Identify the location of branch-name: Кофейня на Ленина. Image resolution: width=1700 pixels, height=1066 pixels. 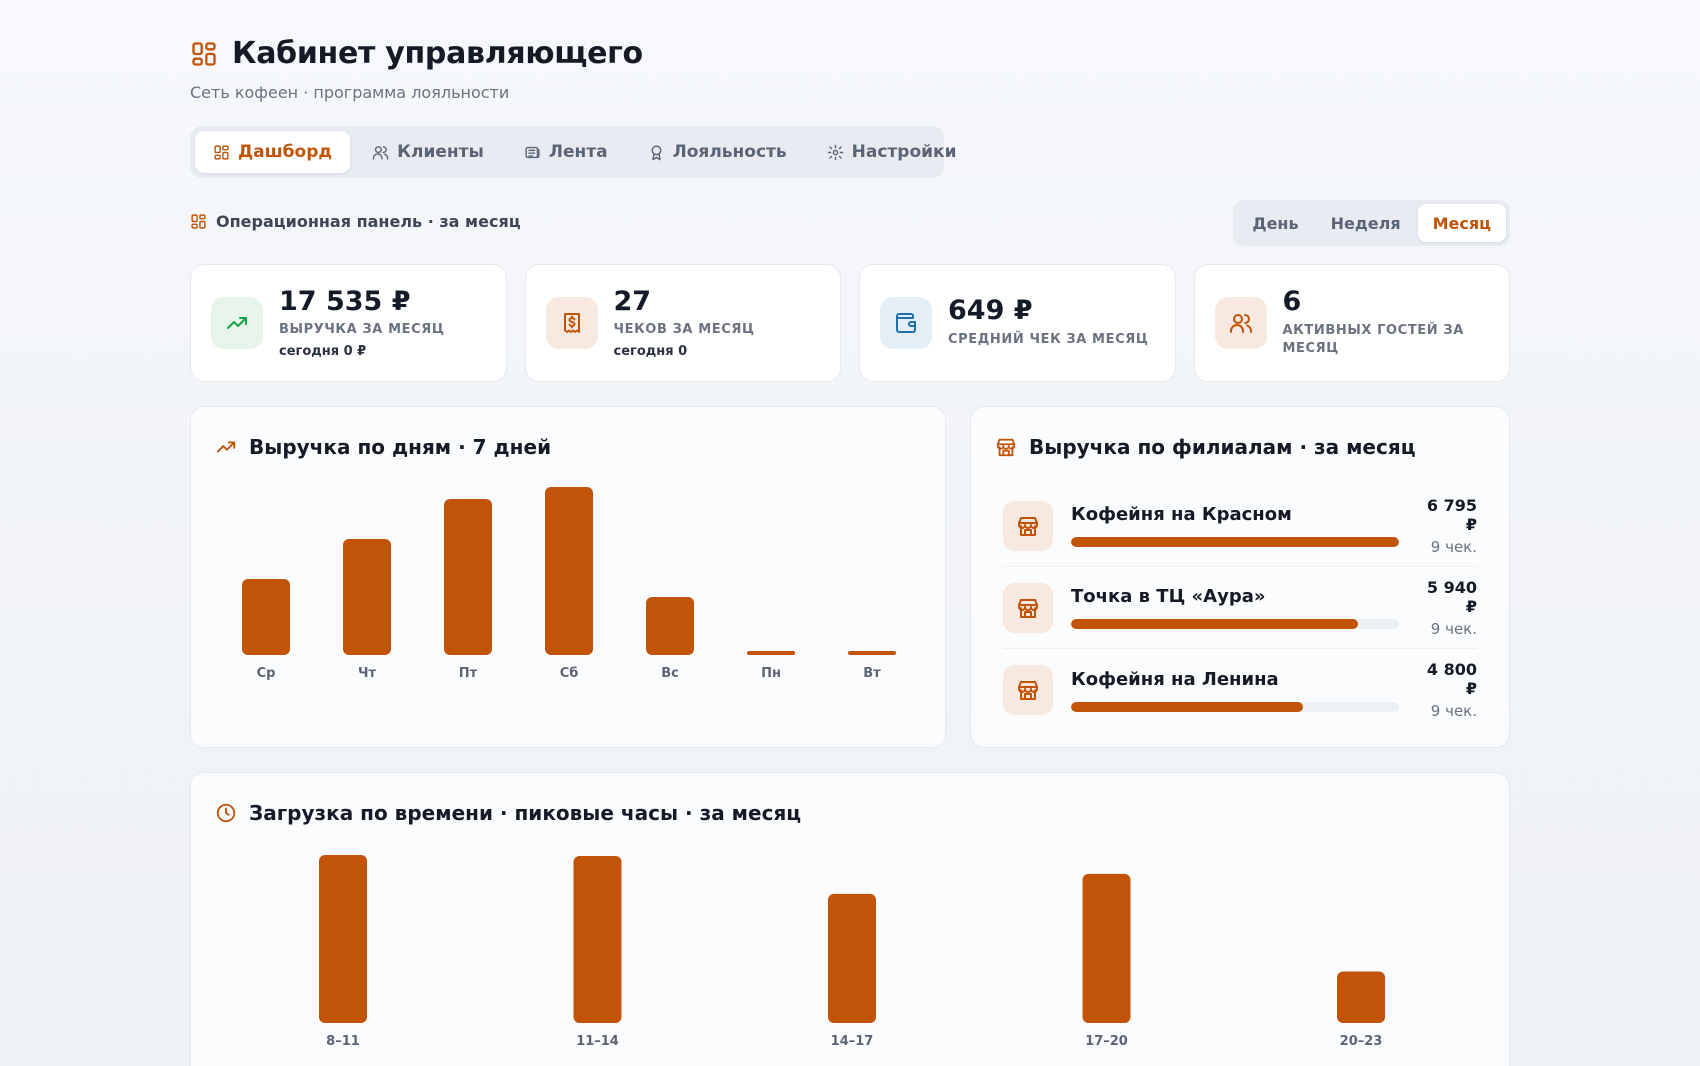
(1175, 679).